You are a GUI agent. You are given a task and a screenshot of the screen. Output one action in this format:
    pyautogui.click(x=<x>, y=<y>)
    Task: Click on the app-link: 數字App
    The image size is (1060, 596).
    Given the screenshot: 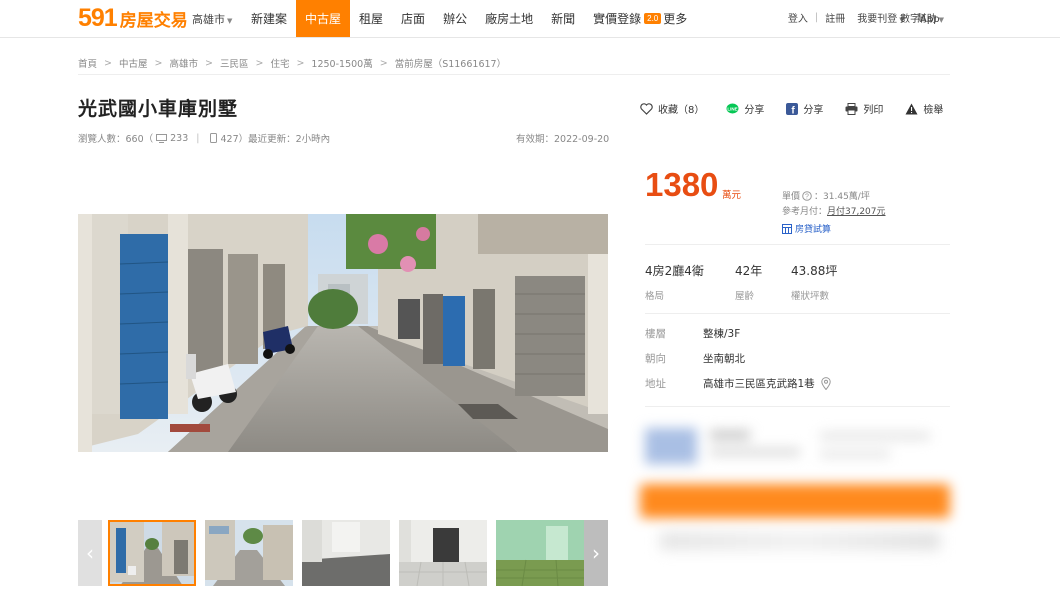 What is the action you would take?
    pyautogui.click(x=920, y=17)
    